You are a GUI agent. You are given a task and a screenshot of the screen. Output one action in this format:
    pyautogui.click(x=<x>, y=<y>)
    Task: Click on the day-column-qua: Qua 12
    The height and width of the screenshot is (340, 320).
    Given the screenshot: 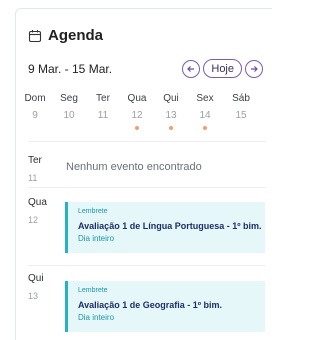 What is the action you would take?
    pyautogui.click(x=137, y=111)
    